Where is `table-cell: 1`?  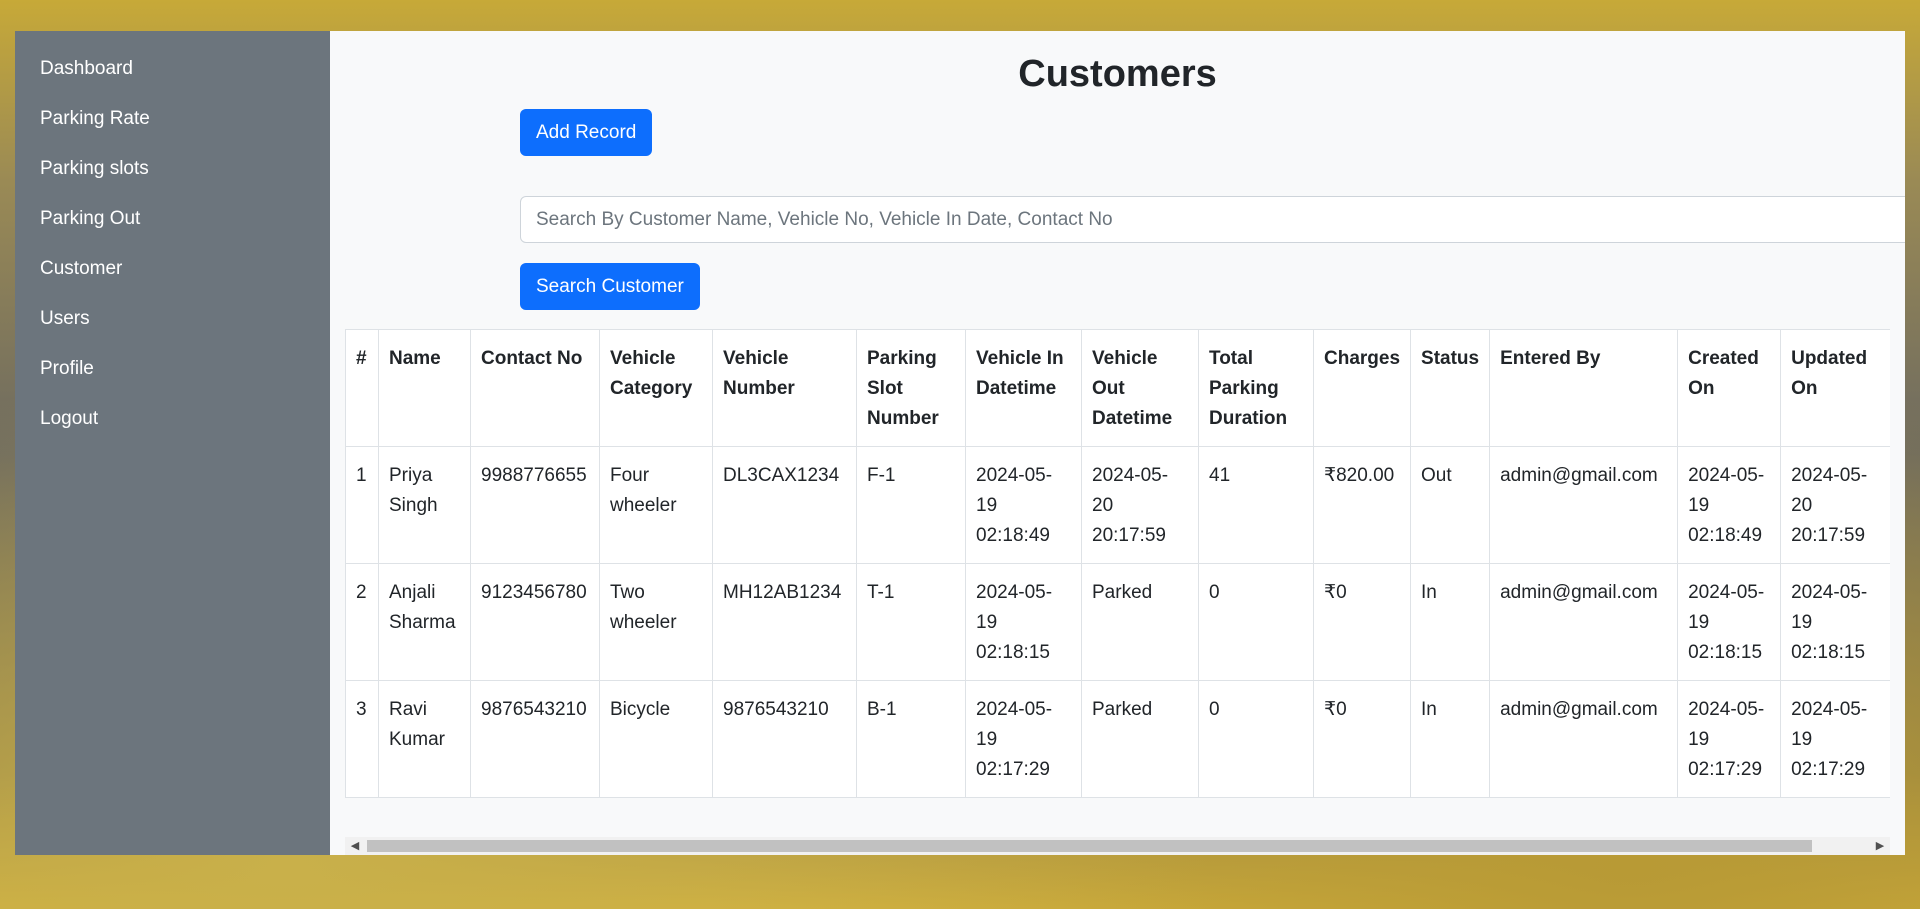 table-cell: 1 is located at coordinates (362, 505).